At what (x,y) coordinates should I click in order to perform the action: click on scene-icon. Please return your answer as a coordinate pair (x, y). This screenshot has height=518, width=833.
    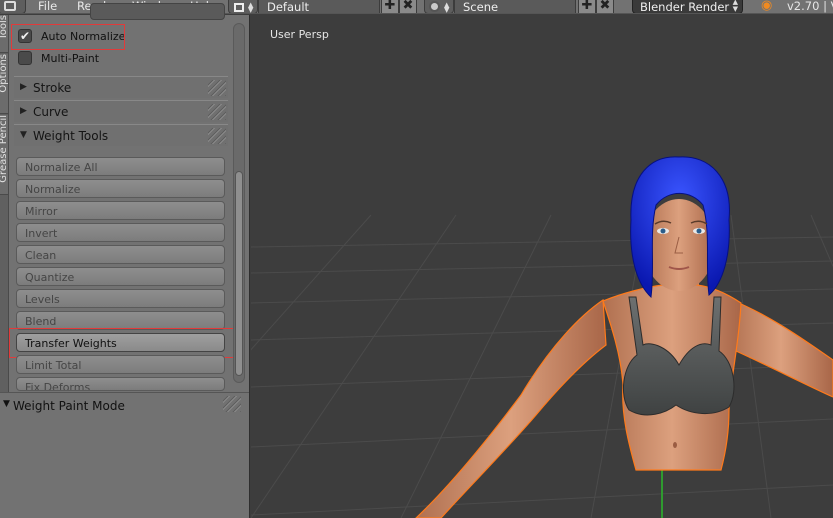
    Looking at the image, I should click on (434, 6).